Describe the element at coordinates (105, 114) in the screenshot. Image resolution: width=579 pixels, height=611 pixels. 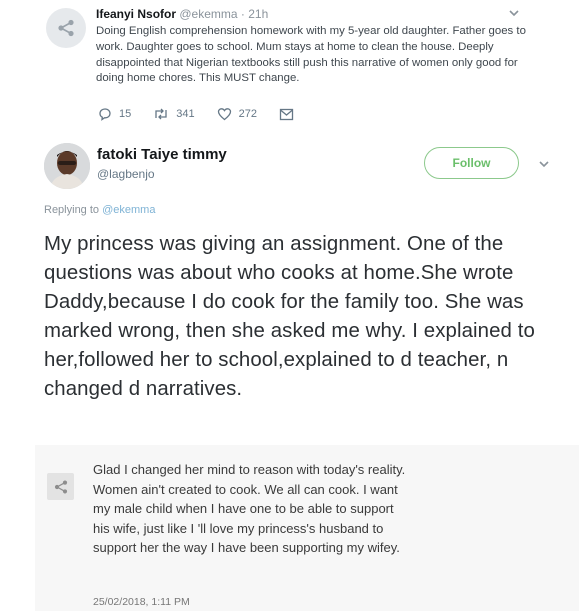
I see `reply-icon` at that location.